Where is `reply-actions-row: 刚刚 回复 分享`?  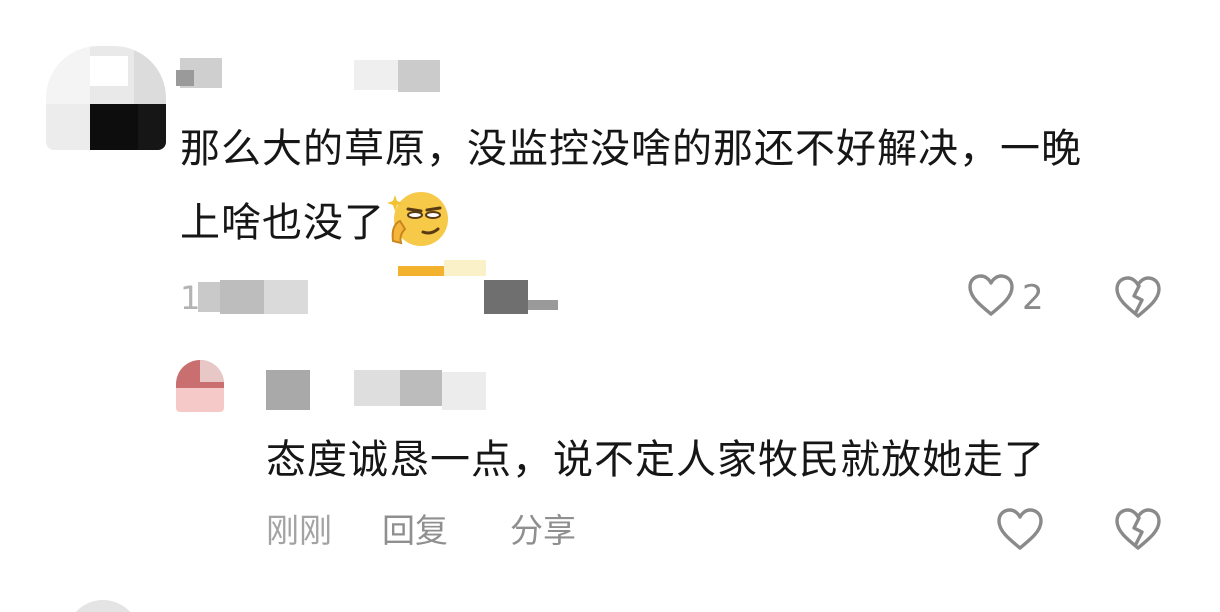 reply-actions-row: 刚刚 回复 分享 is located at coordinates (421, 531).